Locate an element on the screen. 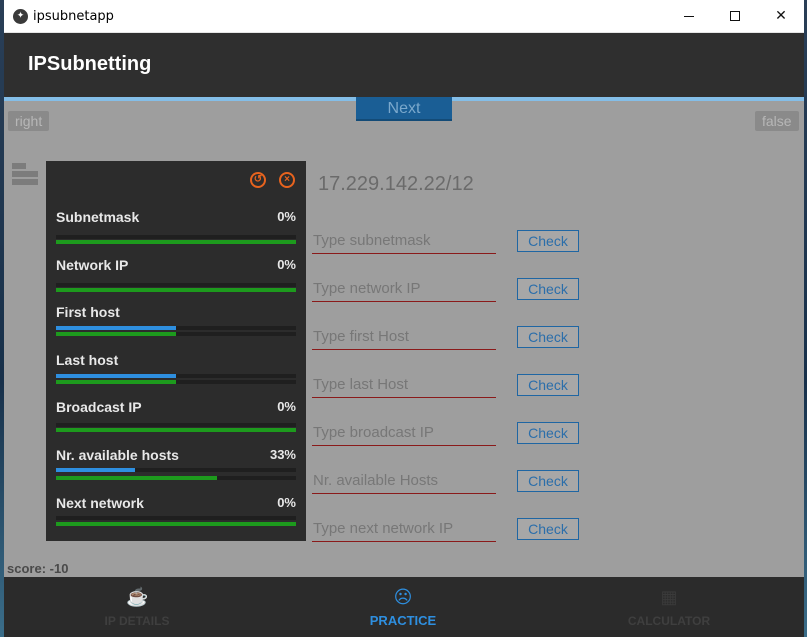 Image resolution: width=807 pixels, height=637 pixels. stat-subnetmask: Subnetmask 0% is located at coordinates (176, 231).